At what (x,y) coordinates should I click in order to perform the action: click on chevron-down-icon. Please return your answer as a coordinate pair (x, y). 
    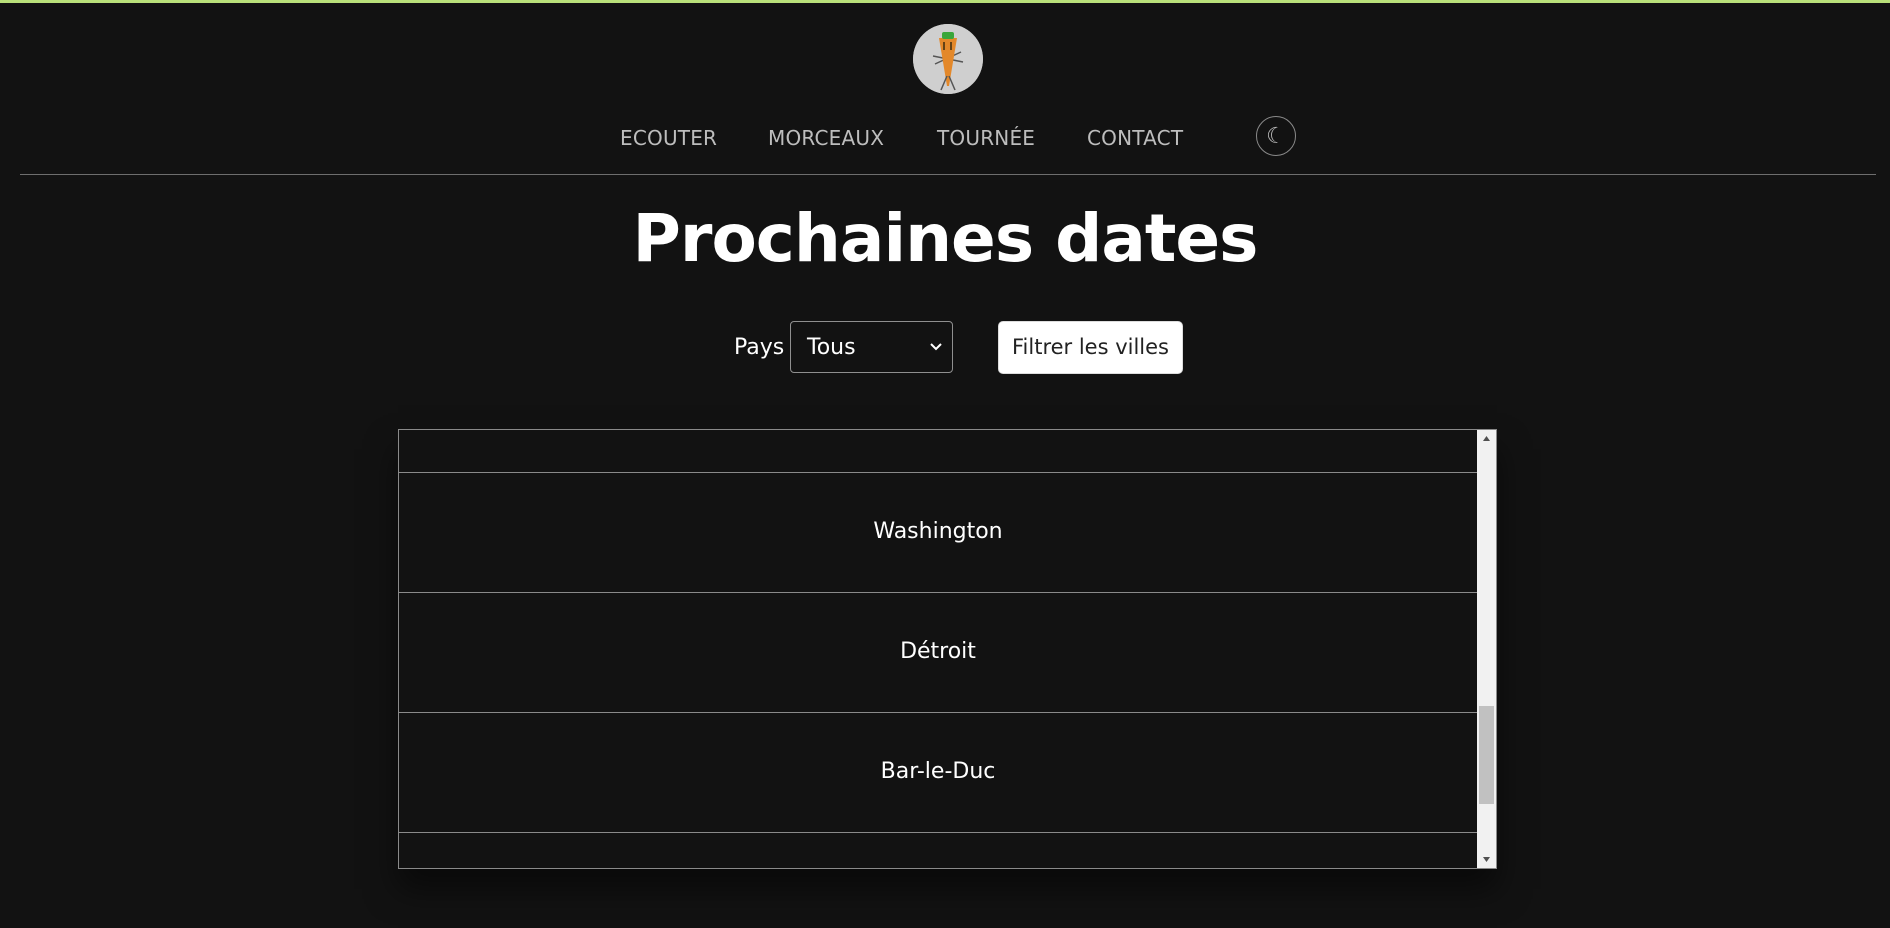
    Looking at the image, I should click on (936, 347).